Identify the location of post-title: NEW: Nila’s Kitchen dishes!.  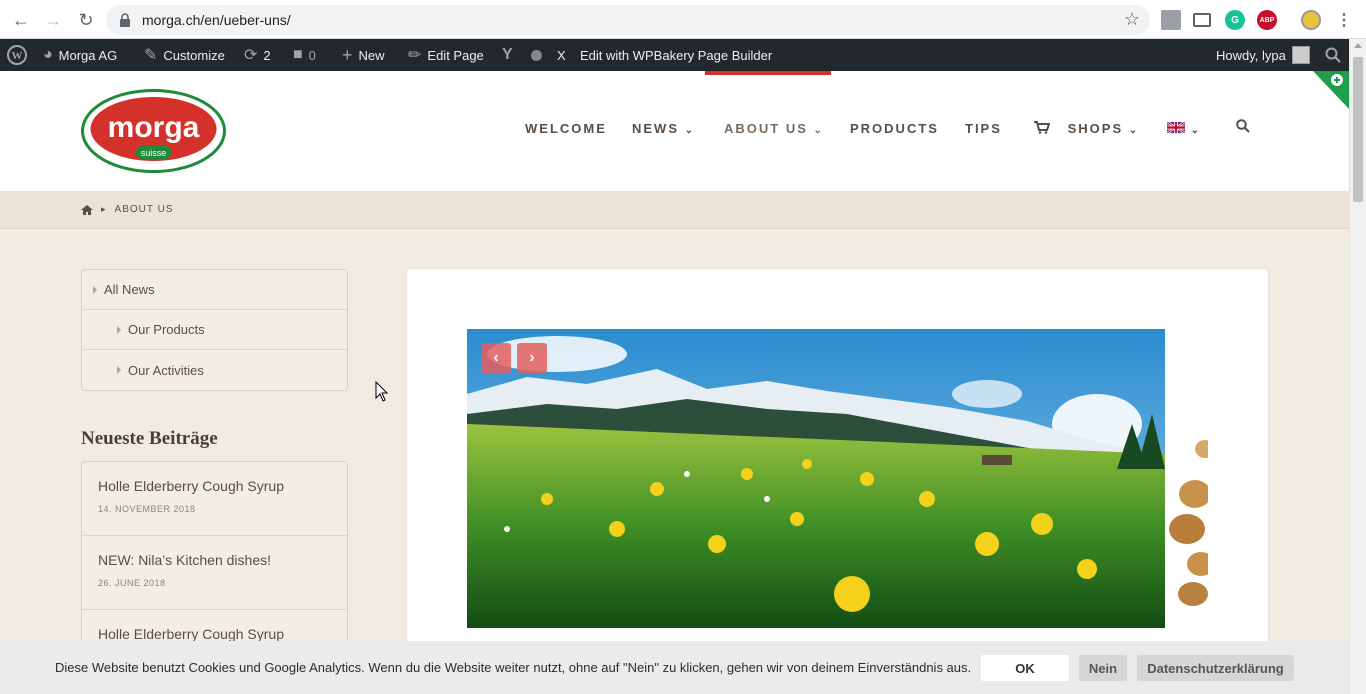
(184, 560).